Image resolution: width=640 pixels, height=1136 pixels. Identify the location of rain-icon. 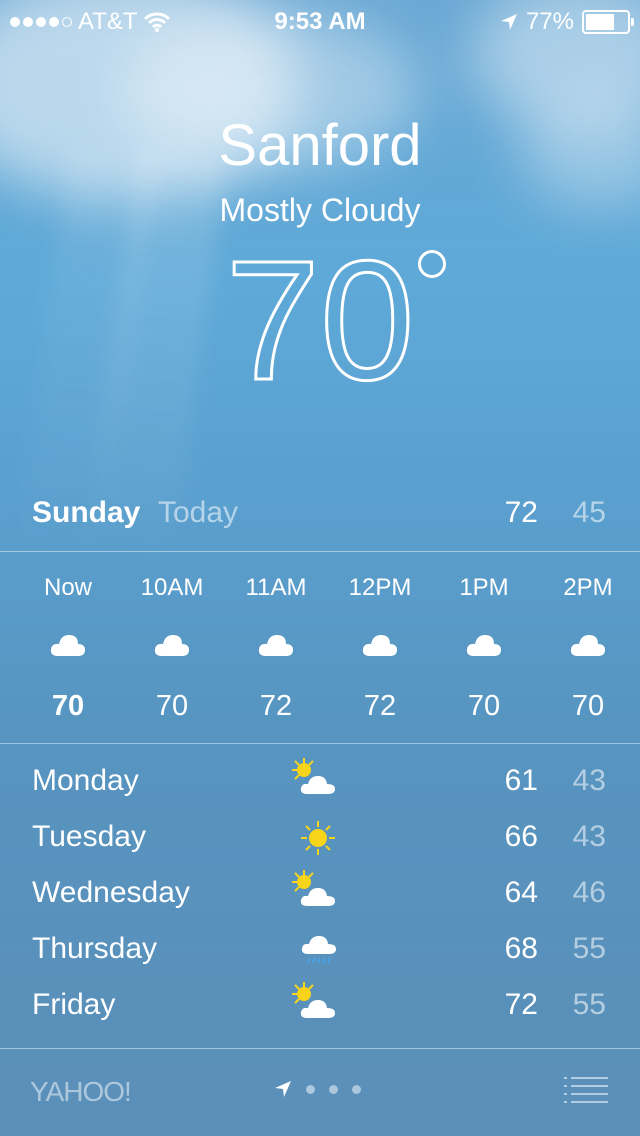
(318, 950).